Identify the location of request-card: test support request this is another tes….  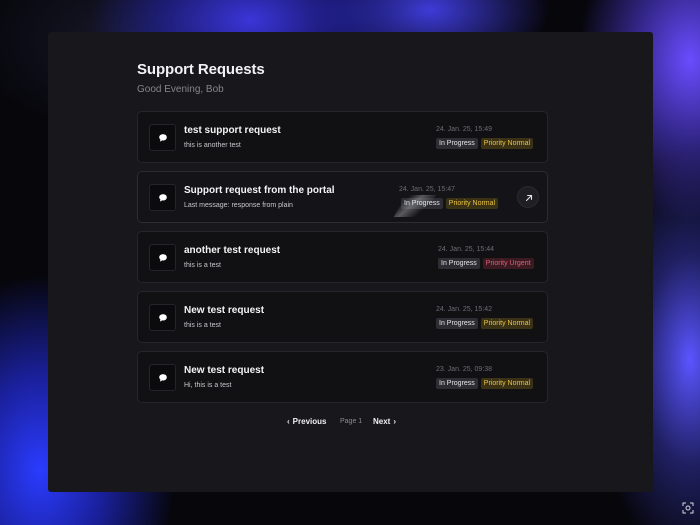
(342, 137).